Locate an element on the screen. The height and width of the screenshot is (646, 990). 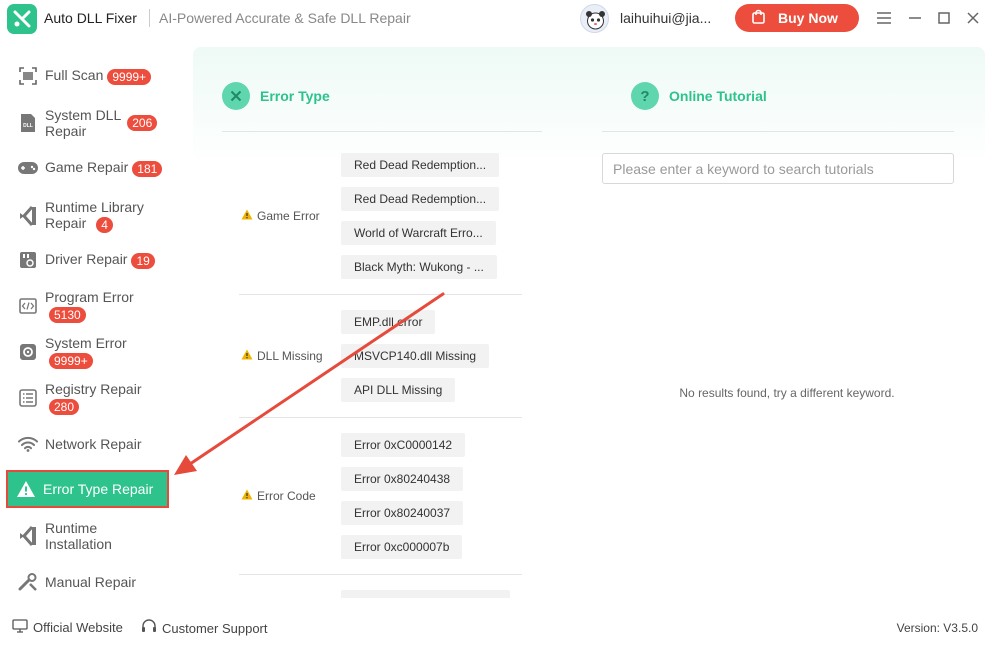
monitor-icon is located at coordinates (20, 627).